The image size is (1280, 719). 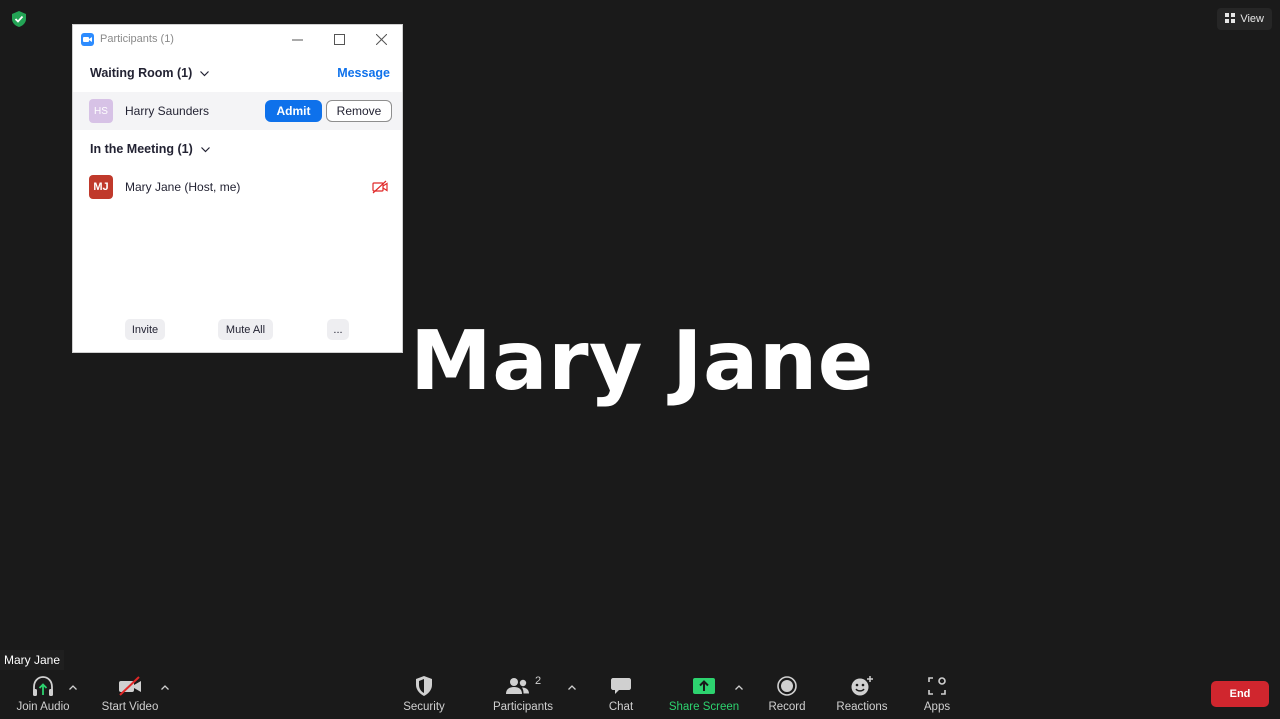 I want to click on avatar: HS, so click(x=101, y=111).